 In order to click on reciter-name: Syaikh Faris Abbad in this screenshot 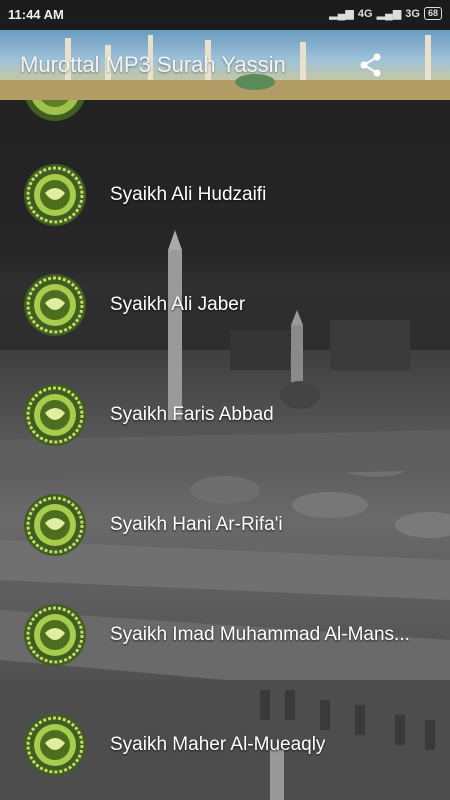, I will do `click(192, 414)`.